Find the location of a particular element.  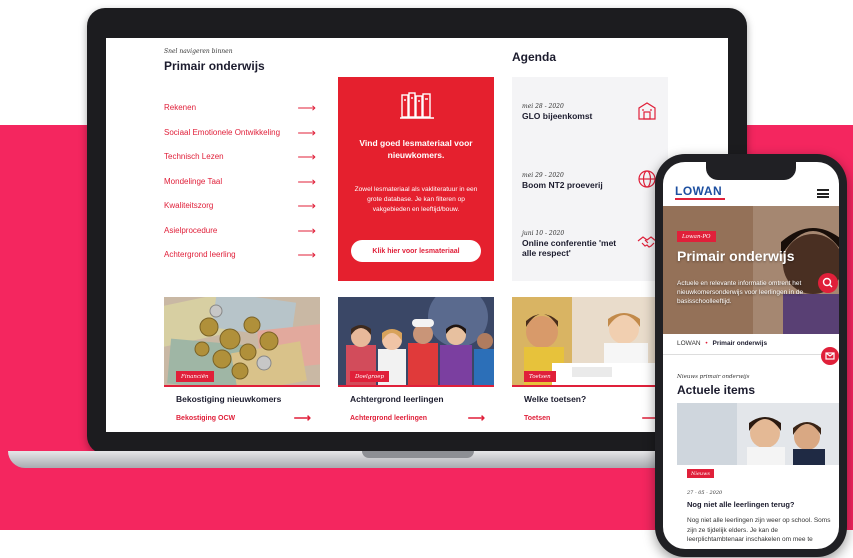

nav-link-label: Kwaliteitszorg is located at coordinates (189, 205).